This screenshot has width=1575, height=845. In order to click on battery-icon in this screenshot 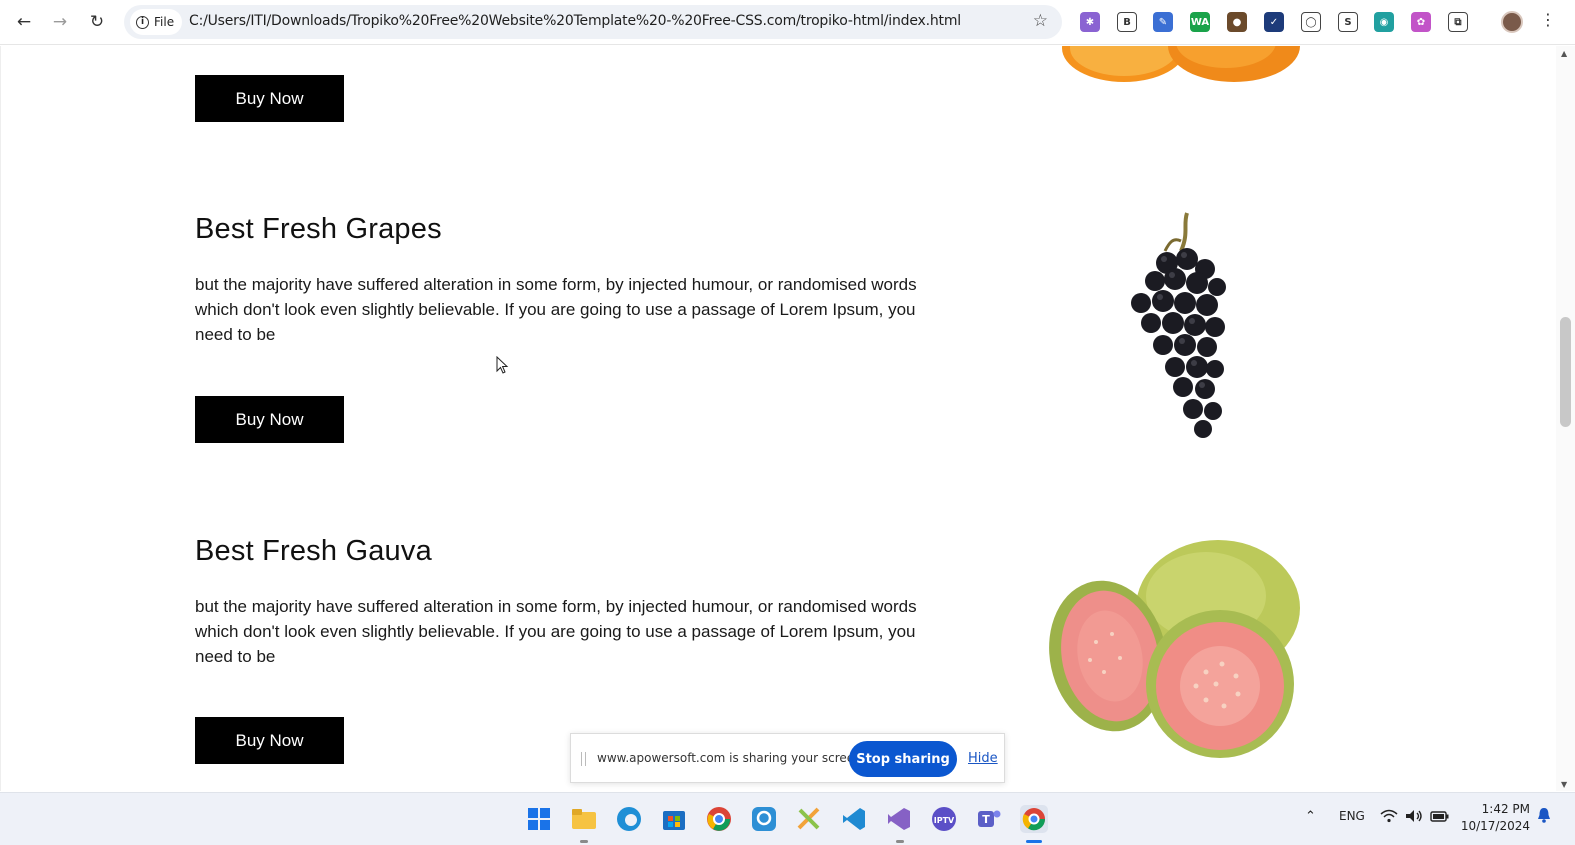, I will do `click(1440, 818)`.